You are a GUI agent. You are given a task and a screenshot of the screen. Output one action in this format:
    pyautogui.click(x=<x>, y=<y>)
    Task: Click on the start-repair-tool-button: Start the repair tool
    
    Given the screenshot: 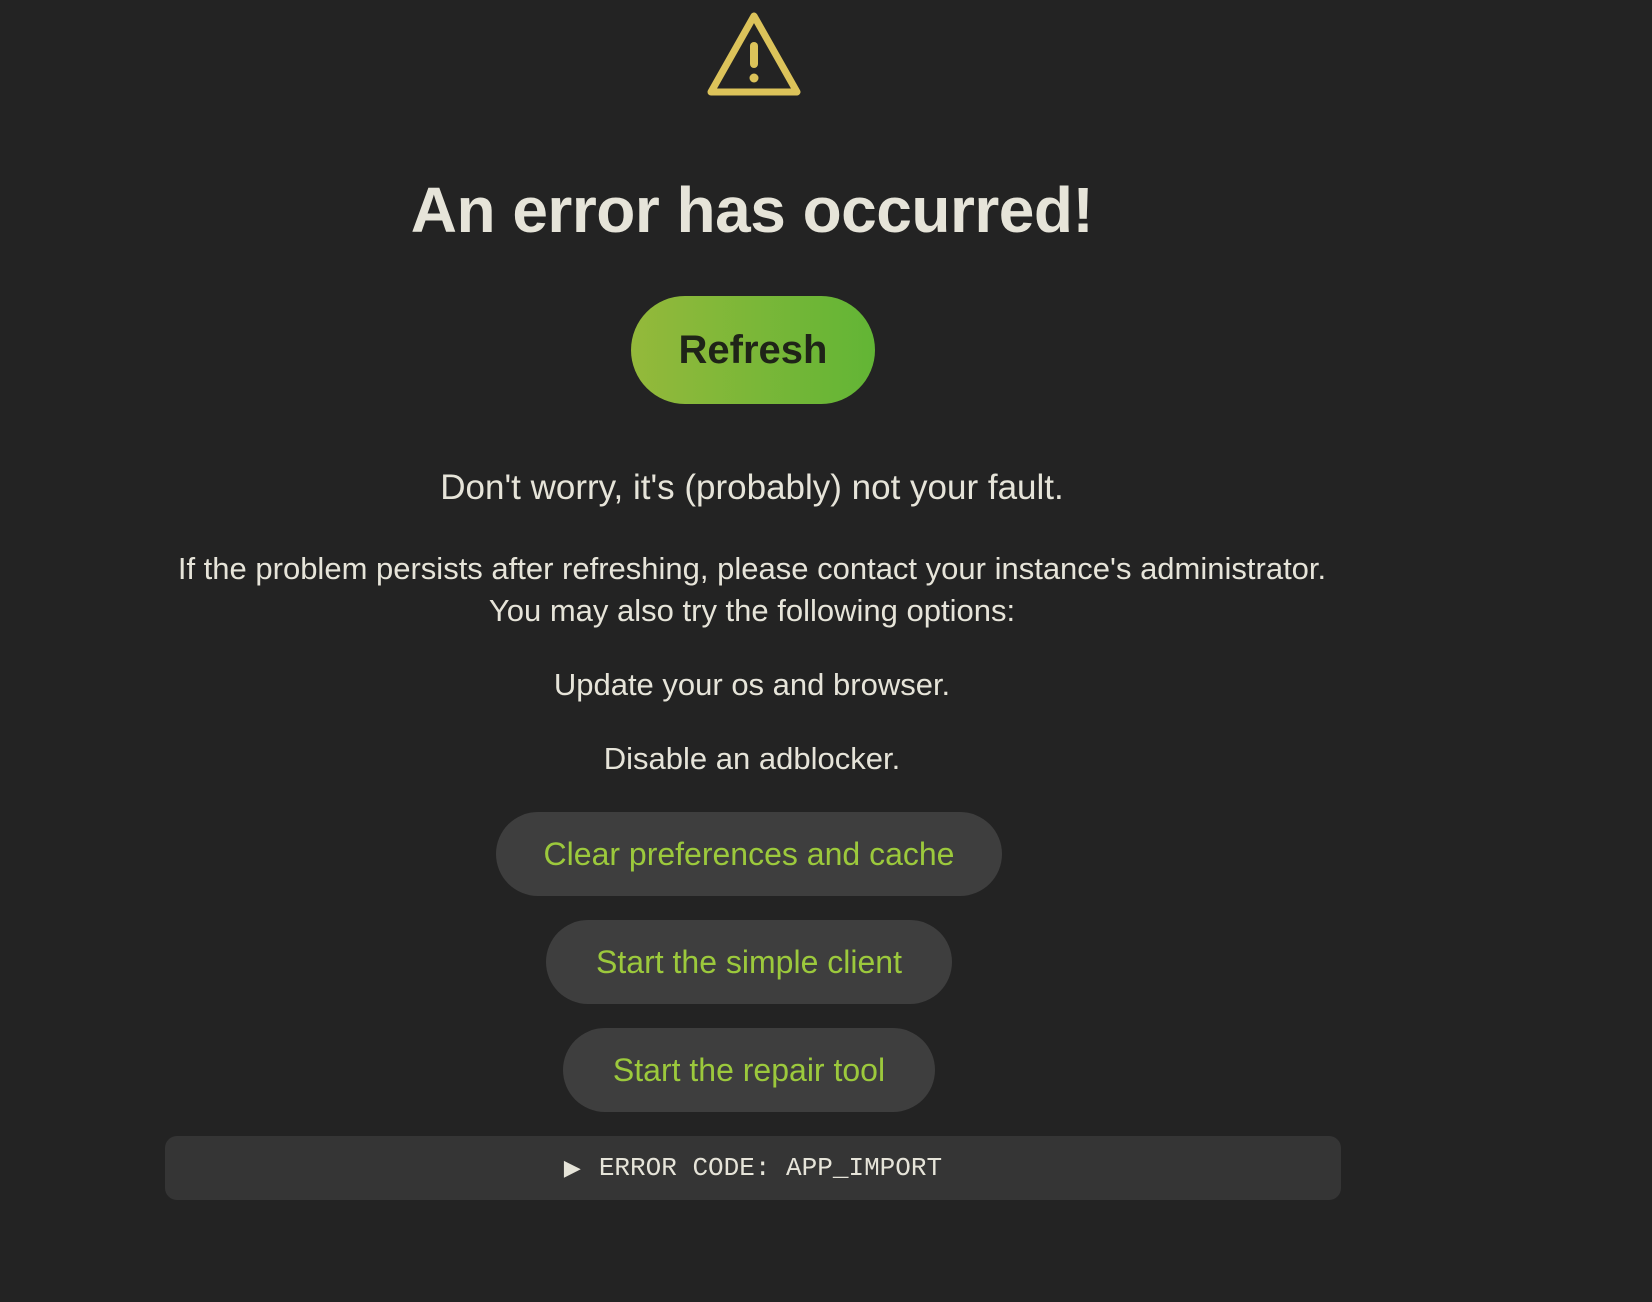 What is the action you would take?
    pyautogui.click(x=749, y=1070)
    